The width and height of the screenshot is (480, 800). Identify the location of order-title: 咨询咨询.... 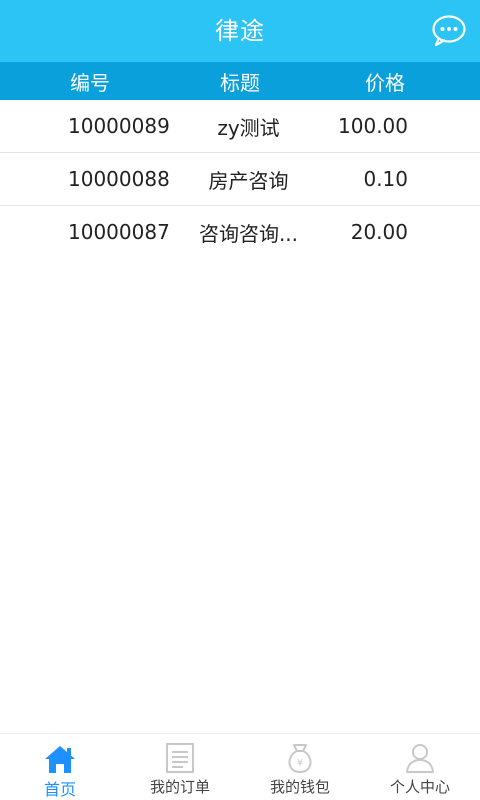
(248, 233).